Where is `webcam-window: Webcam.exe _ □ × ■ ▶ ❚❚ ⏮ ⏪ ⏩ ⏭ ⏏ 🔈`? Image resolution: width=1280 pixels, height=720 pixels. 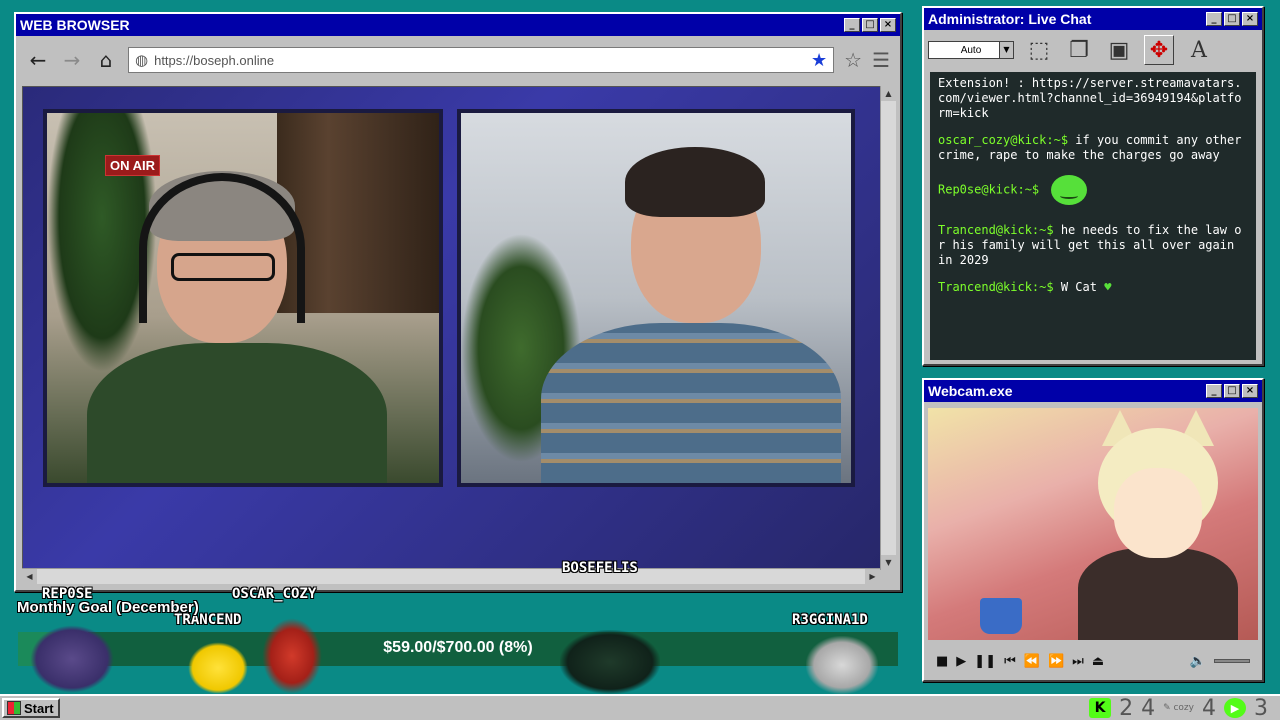 webcam-window: Webcam.exe _ □ × ■ ▶ ❚❚ ⏮ ⏪ ⏩ ⏭ ⏏ 🔈 is located at coordinates (1093, 530).